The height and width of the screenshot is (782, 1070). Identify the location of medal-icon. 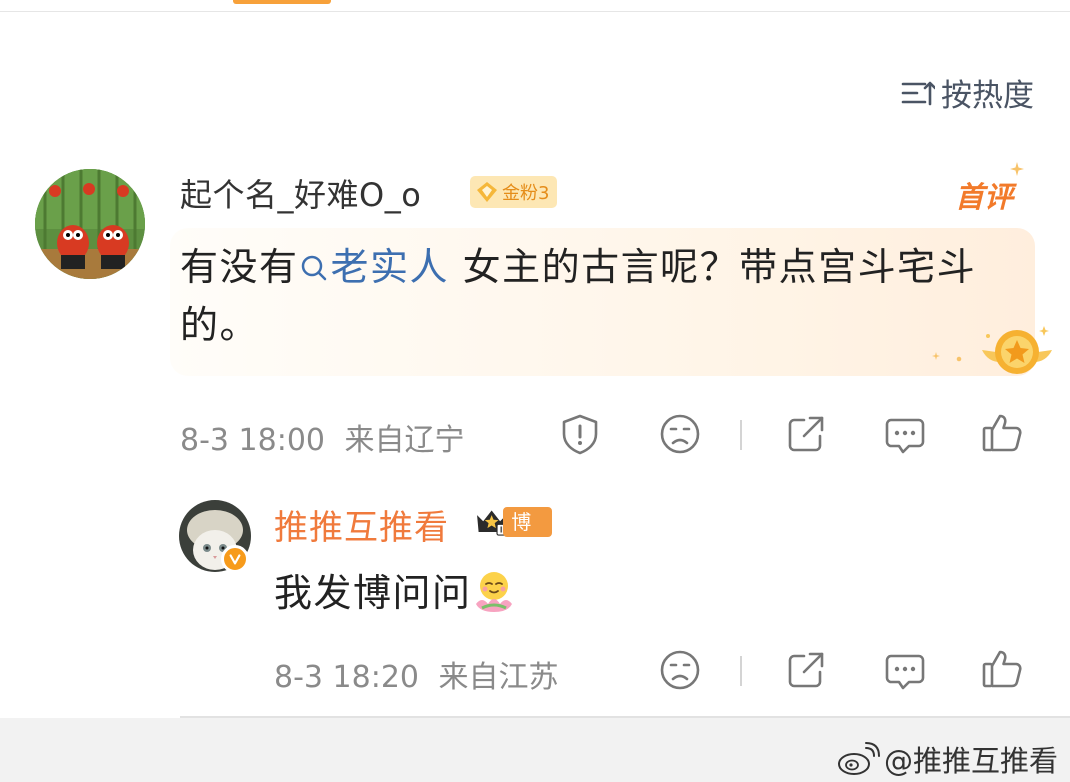
(1017, 350).